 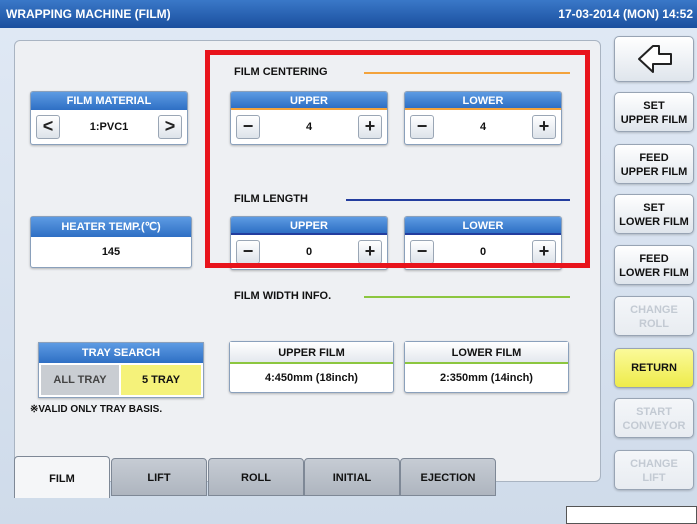 I want to click on return-button: RETURN, so click(x=654, y=368).